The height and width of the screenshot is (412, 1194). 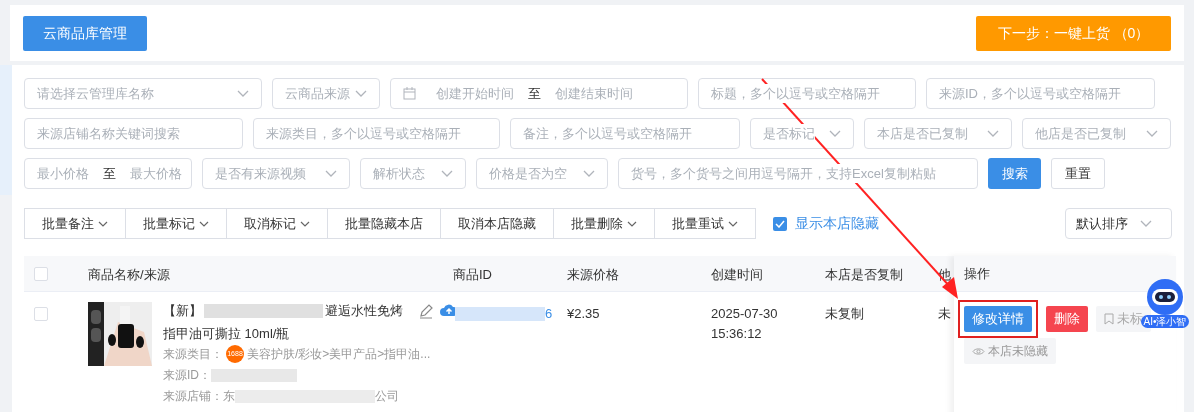 I want to click on search-button: 搜索, so click(x=1014, y=173).